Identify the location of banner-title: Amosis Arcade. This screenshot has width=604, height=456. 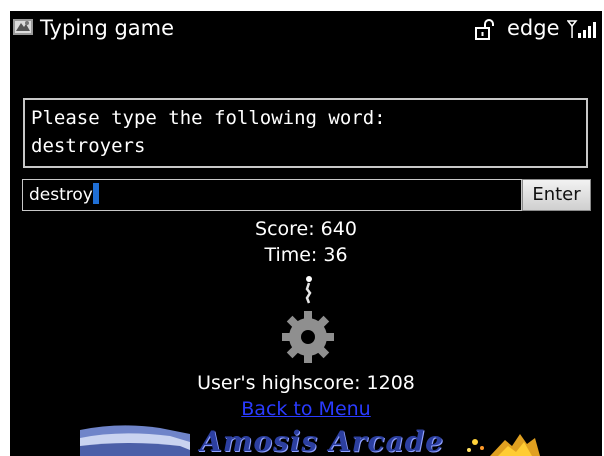
(322, 440).